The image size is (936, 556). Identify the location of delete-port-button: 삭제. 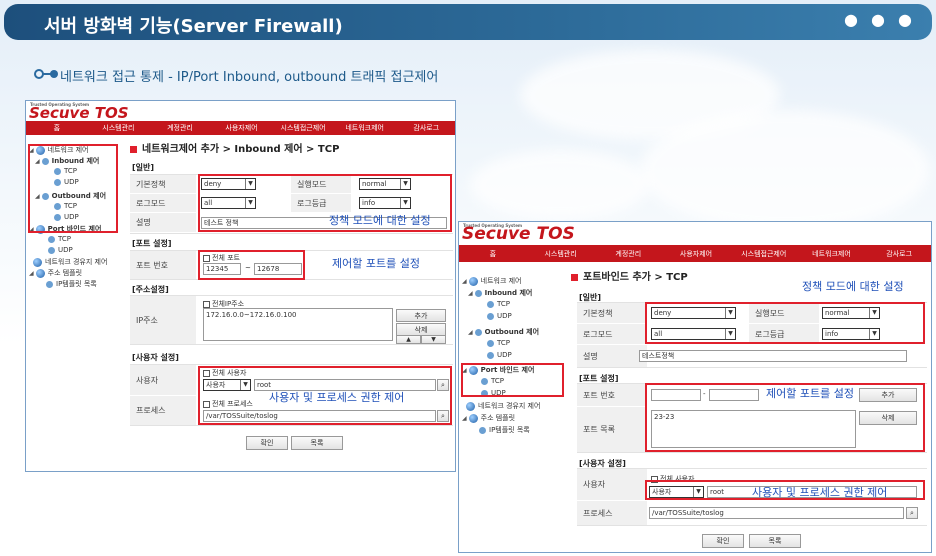
(888, 418).